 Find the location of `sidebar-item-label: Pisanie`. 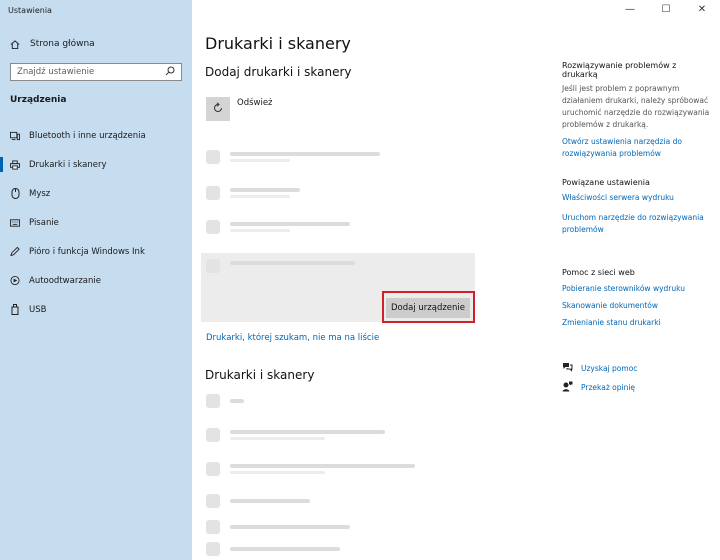

sidebar-item-label: Pisanie is located at coordinates (44, 222).